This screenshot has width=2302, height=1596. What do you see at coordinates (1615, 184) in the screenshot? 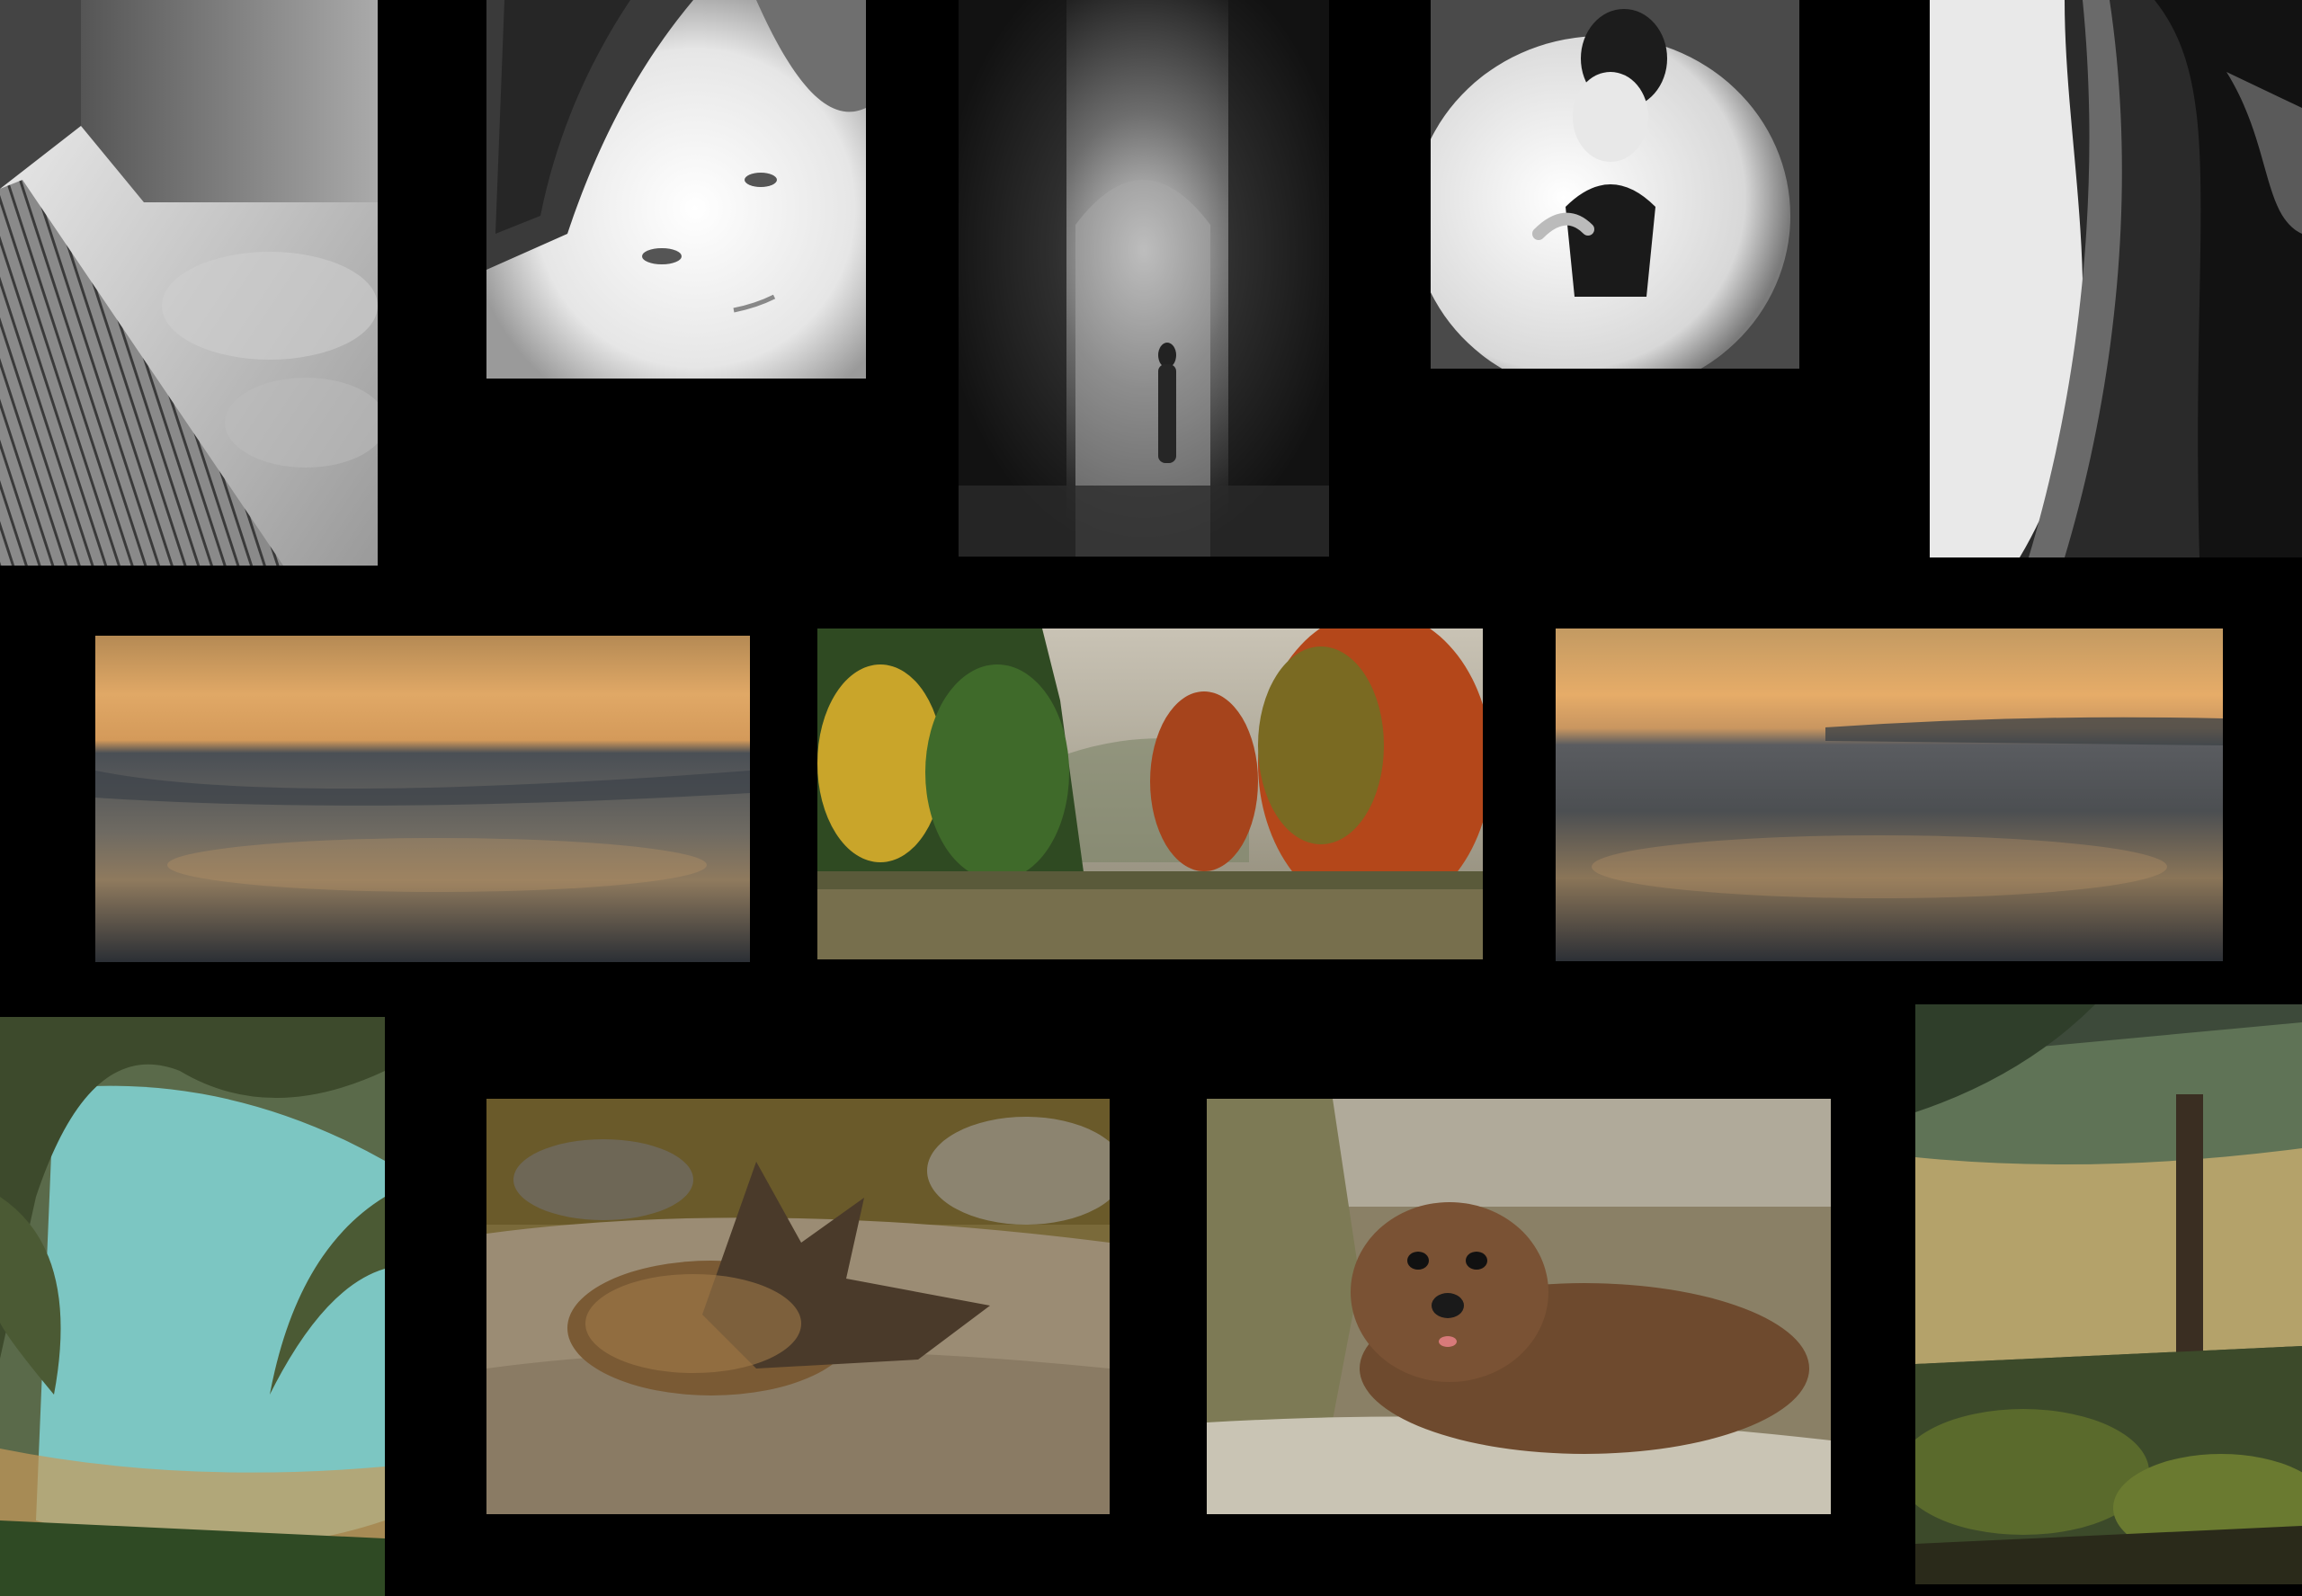
I see `ballerina-from-above-photo` at bounding box center [1615, 184].